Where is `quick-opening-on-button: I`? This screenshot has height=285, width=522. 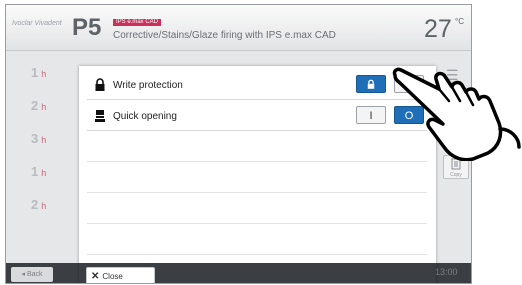 quick-opening-on-button: I is located at coordinates (371, 115).